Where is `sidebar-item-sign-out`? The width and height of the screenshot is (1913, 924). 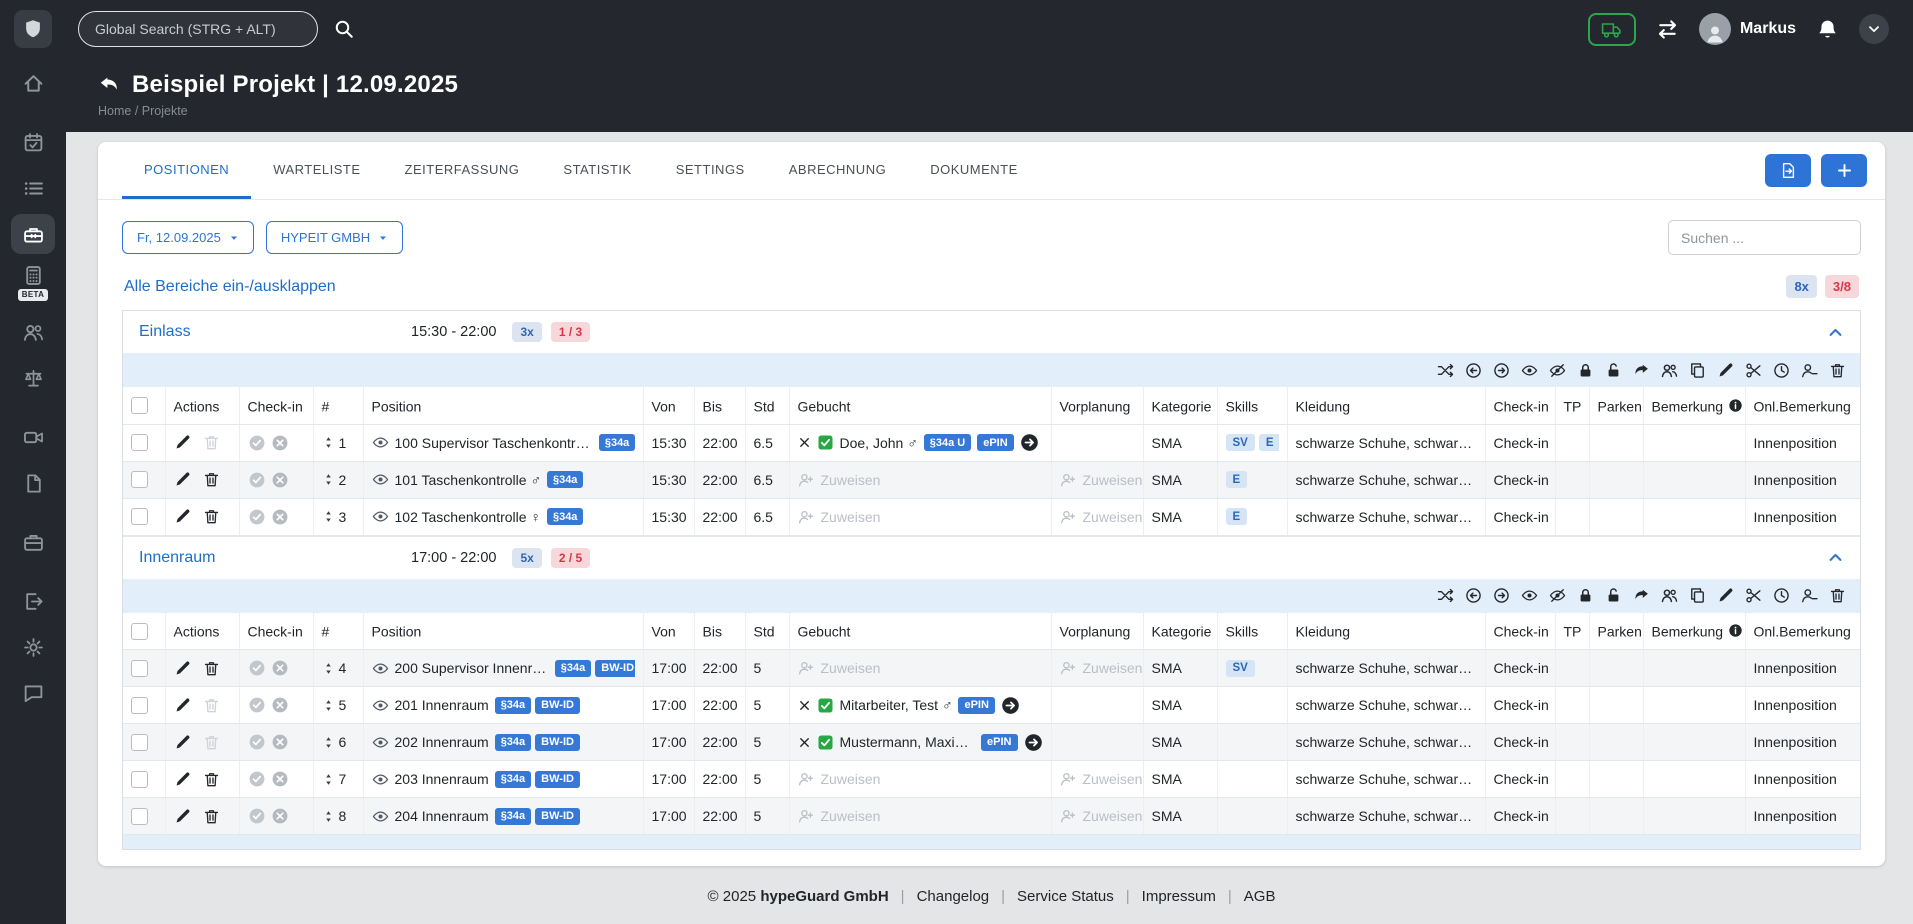 sidebar-item-sign-out is located at coordinates (33, 601).